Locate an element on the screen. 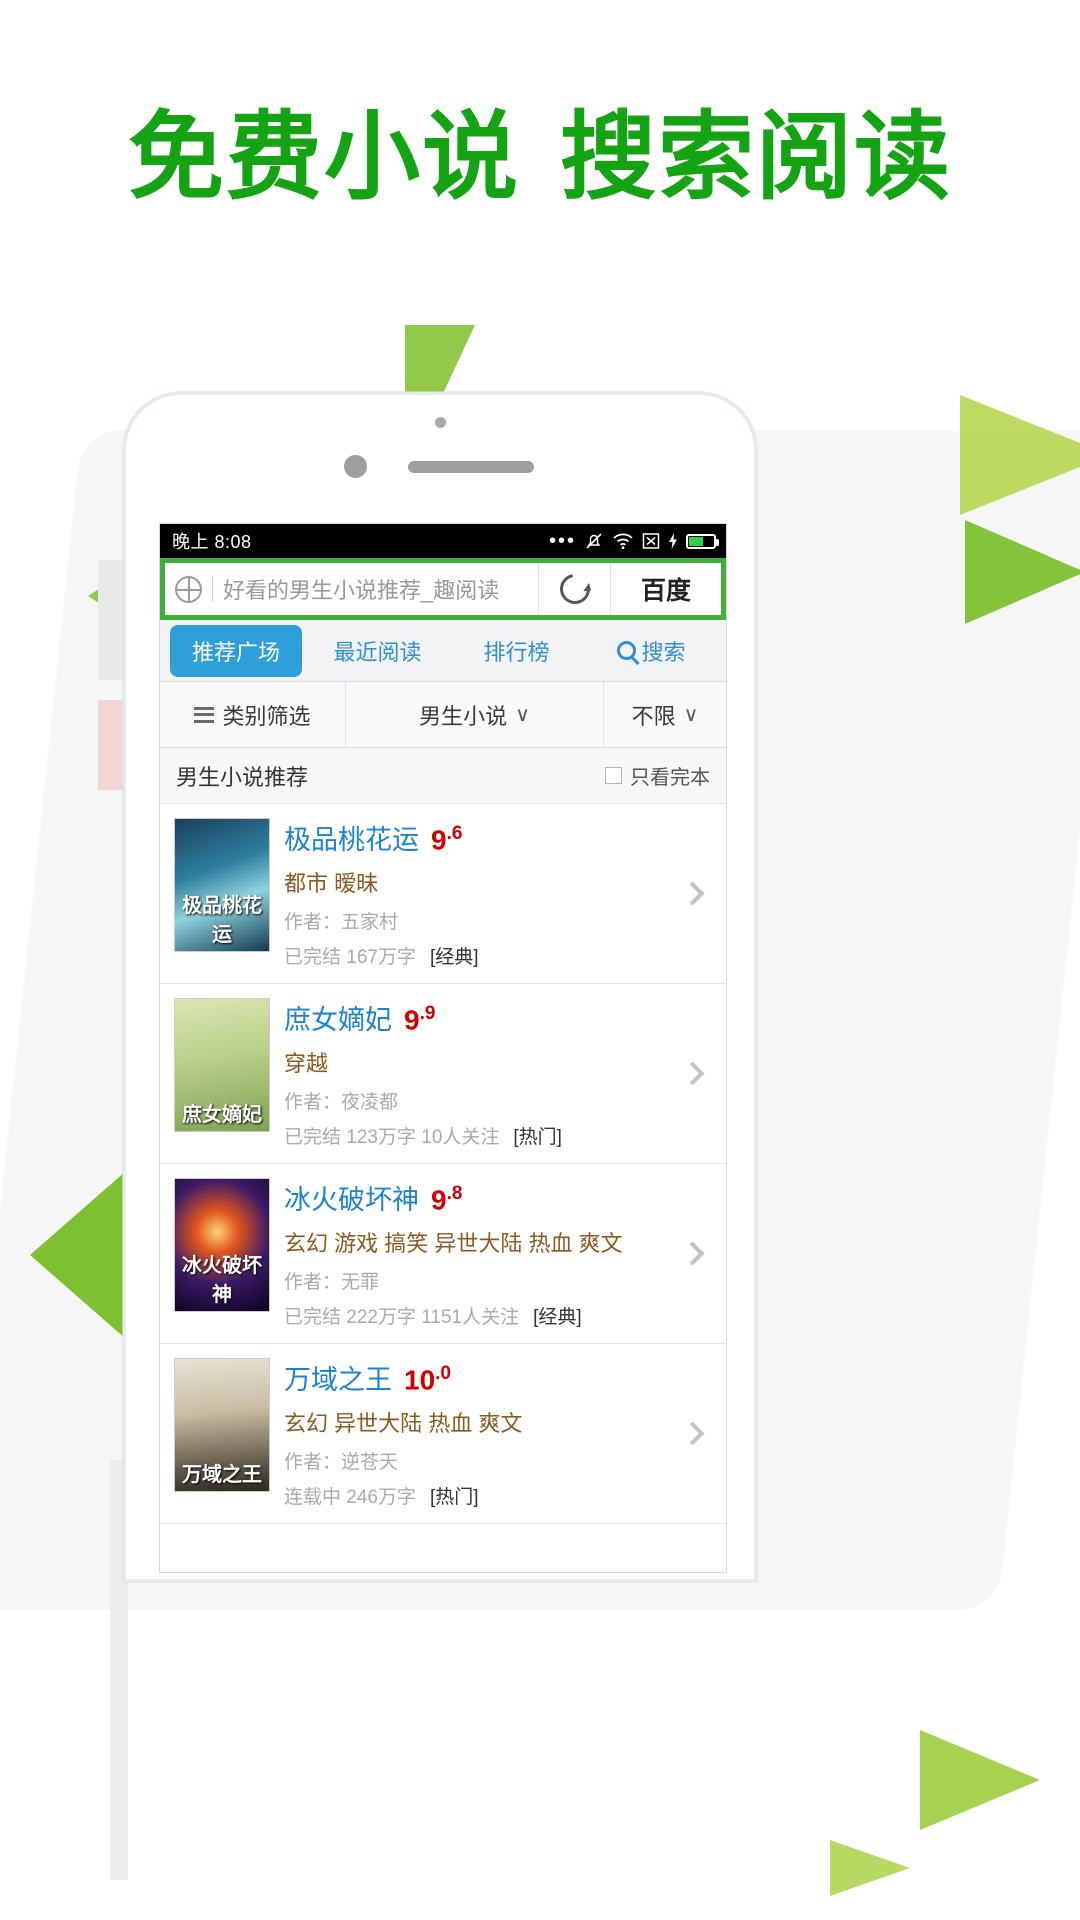 The height and width of the screenshot is (1920, 1080). filter-status-label: 不限 is located at coordinates (653, 716).